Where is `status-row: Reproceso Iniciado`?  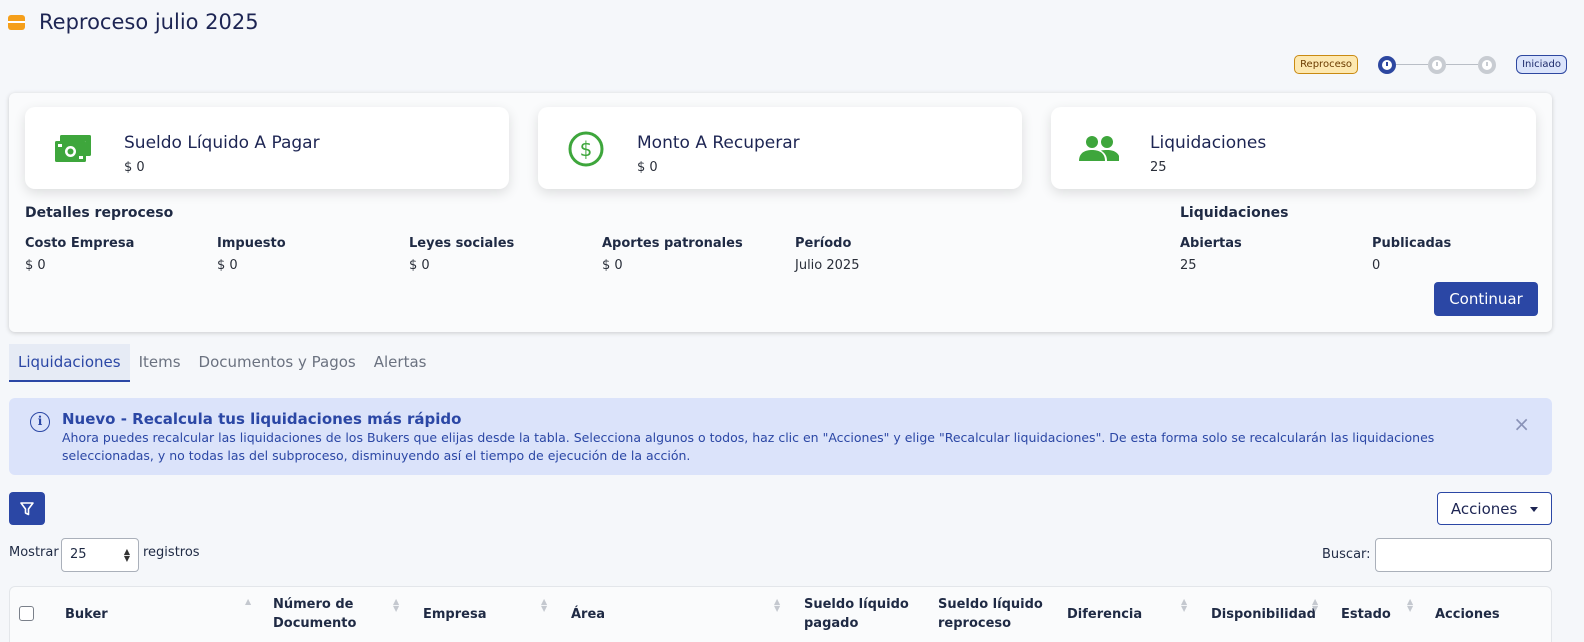 status-row: Reproceso Iniciado is located at coordinates (1430, 64).